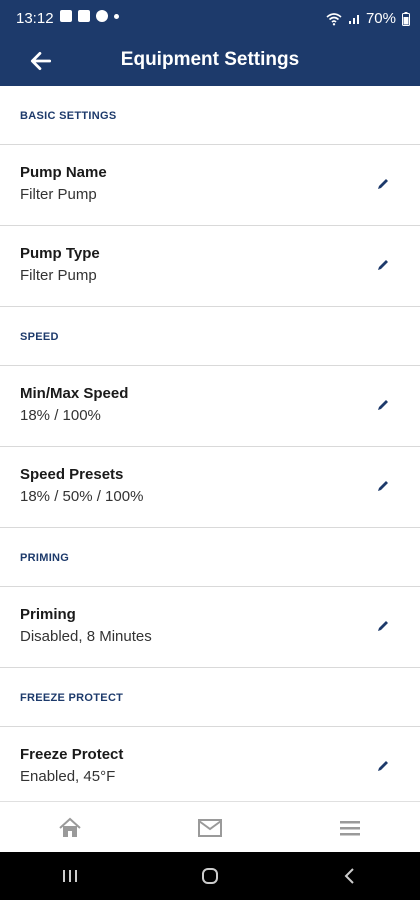 The height and width of the screenshot is (900, 420). Describe the element at coordinates (39, 337) in the screenshot. I see `section-title: SPEED` at that location.